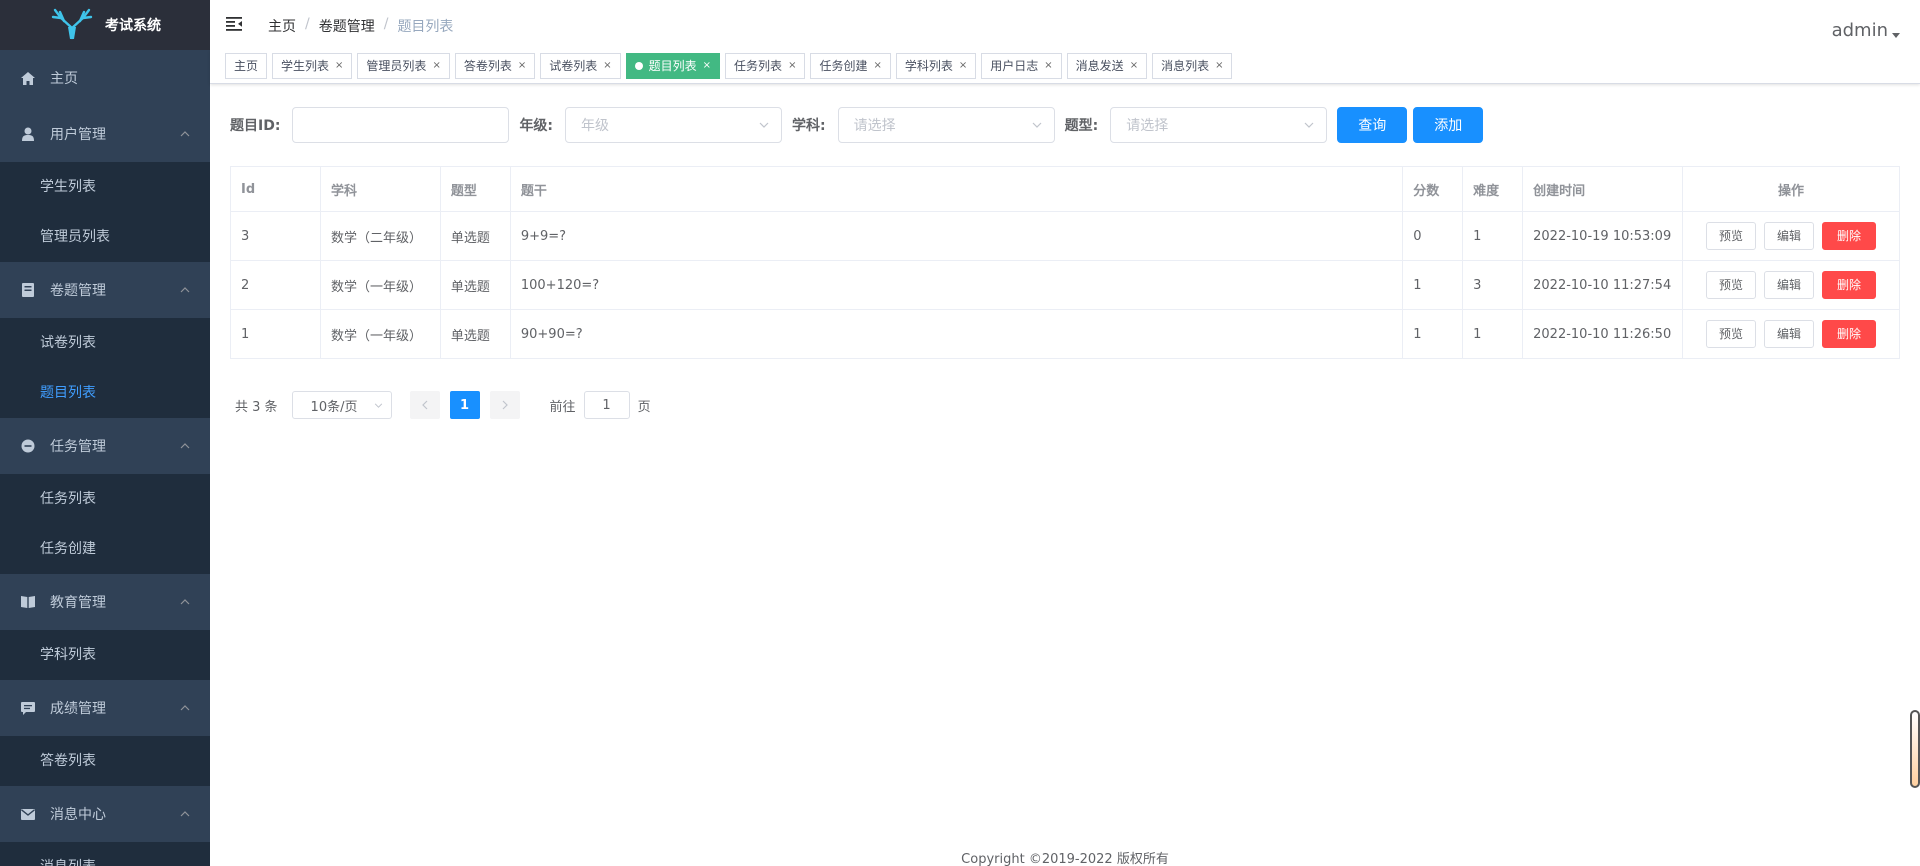  Describe the element at coordinates (765, 66) in the screenshot. I see `tag-task-list: 任务列表 ×` at that location.